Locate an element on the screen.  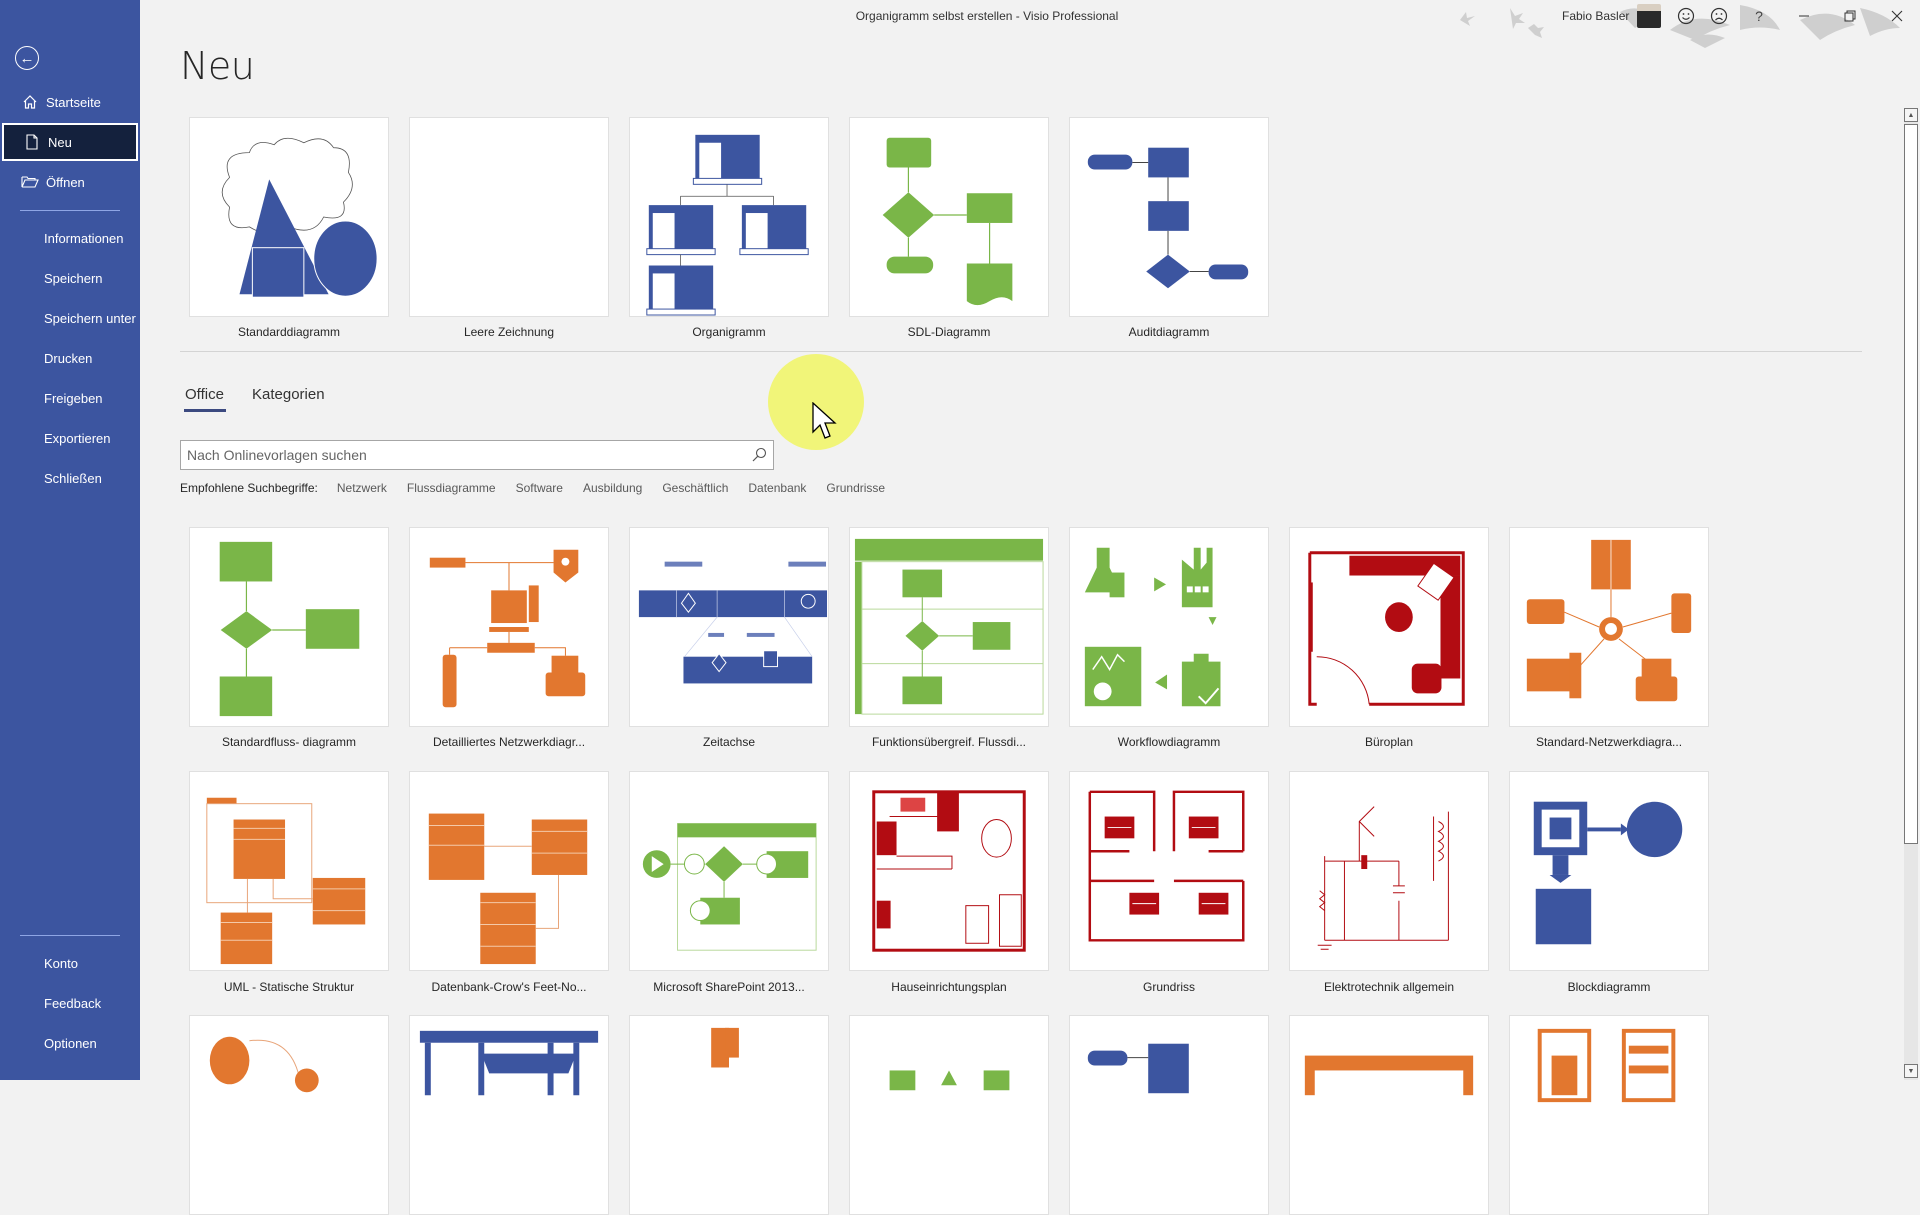
template-card-standarddiagramm is located at coordinates (289, 217).